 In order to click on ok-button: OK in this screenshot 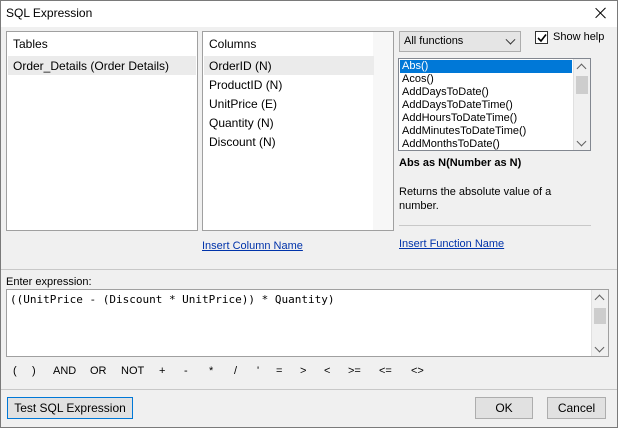, I will do `click(504, 408)`.